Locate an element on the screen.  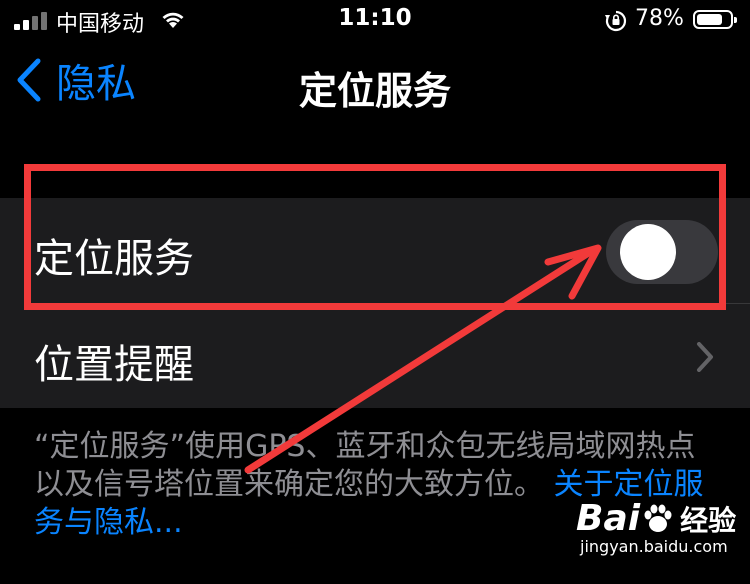
paw-icon is located at coordinates (658, 518).